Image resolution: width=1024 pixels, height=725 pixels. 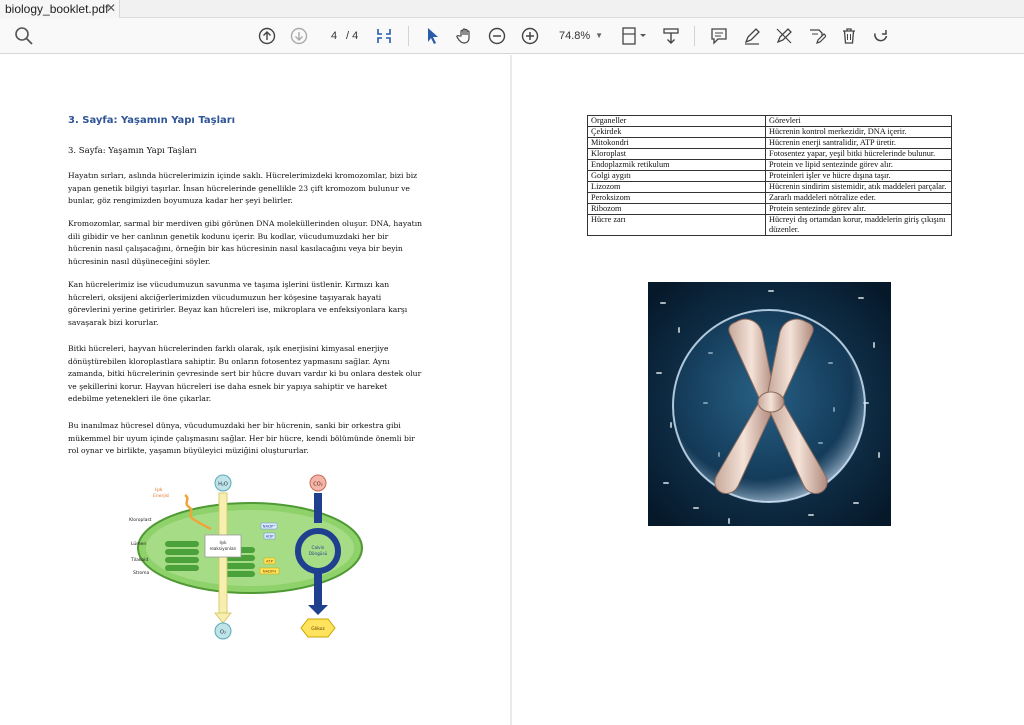 I want to click on glucose-label: Glikoz, so click(x=318, y=629).